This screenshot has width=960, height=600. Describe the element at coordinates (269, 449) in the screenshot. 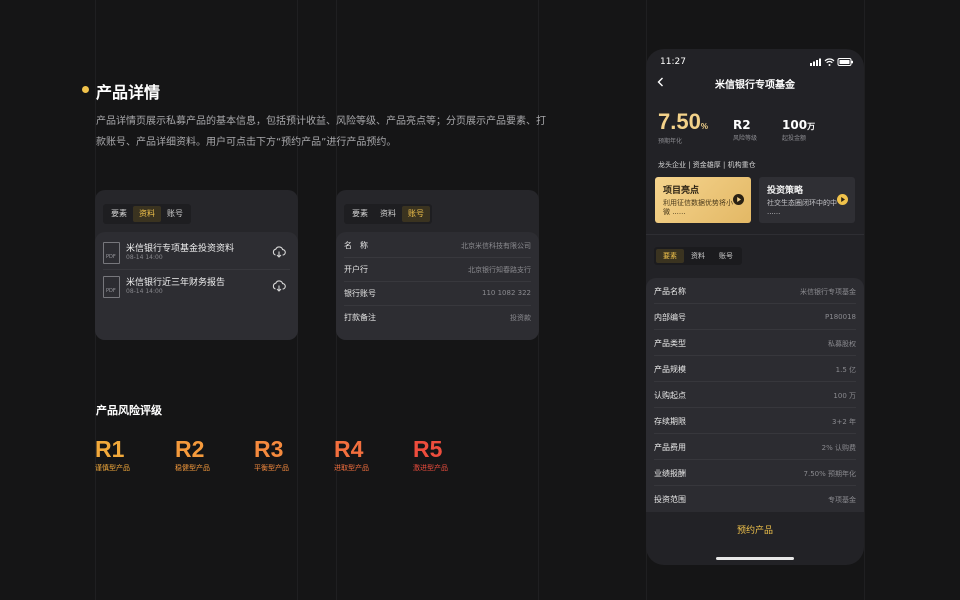

I see `risk-code: R3` at that location.